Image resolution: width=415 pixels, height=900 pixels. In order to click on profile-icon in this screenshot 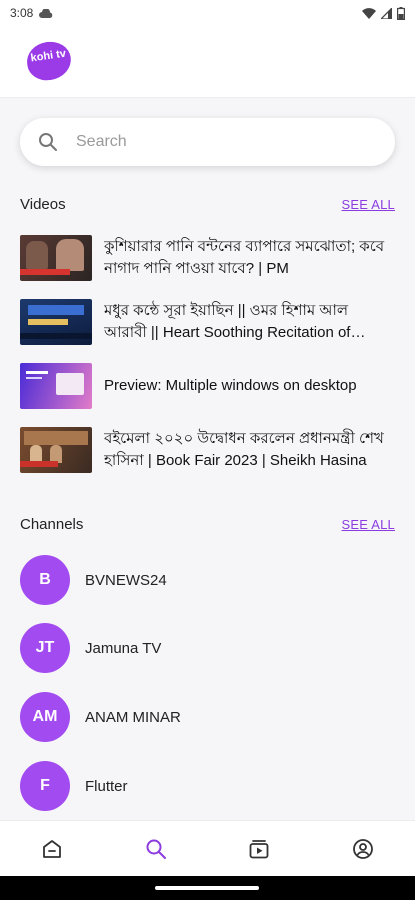, I will do `click(363, 848)`.